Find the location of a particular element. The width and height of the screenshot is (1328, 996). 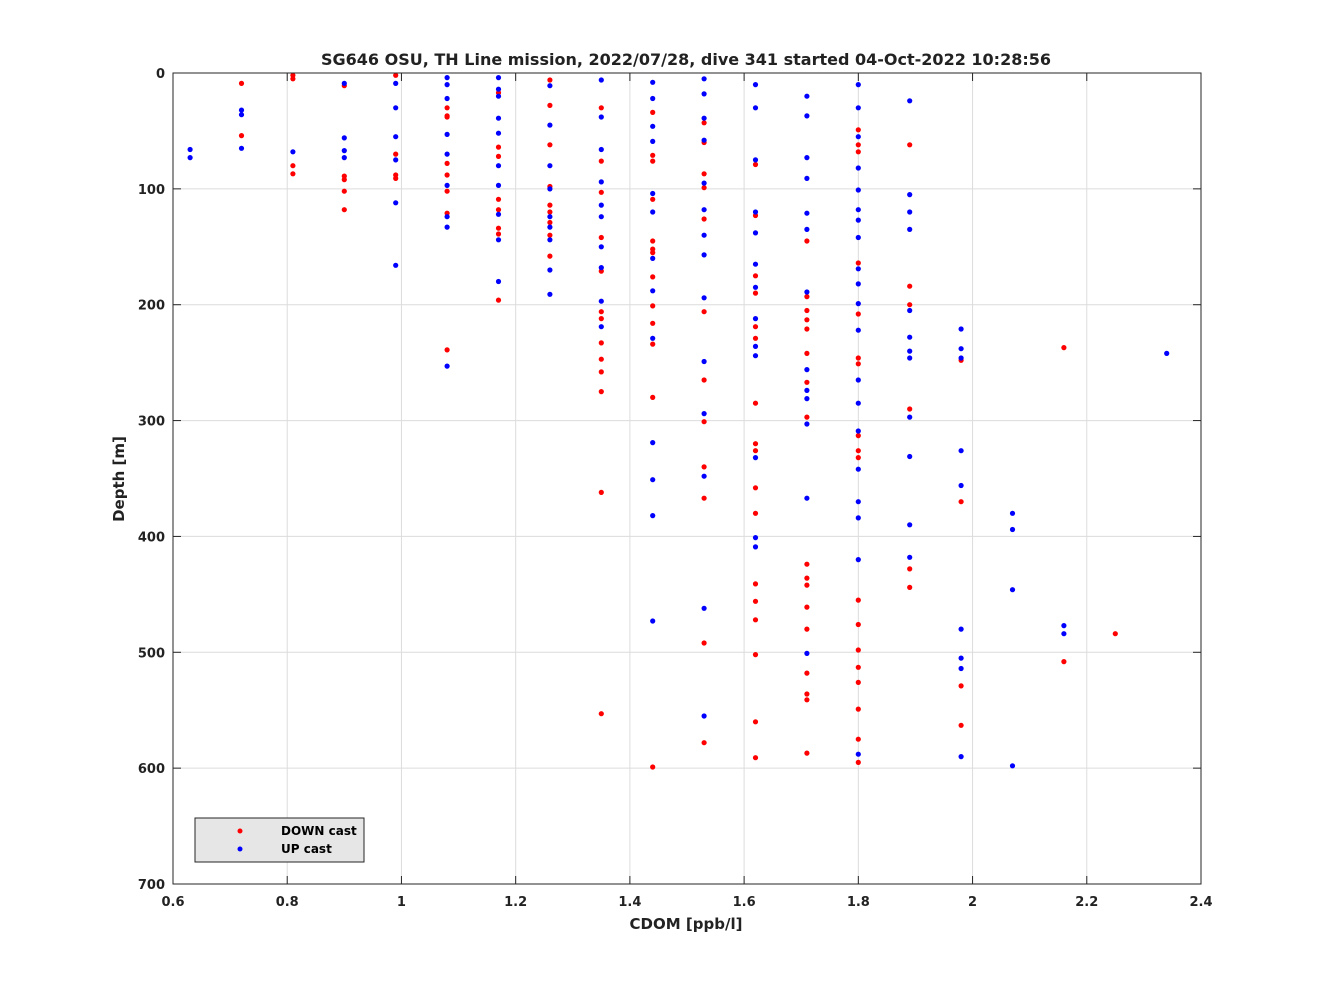

legend-label-down: DOWN cast is located at coordinates (319, 831).